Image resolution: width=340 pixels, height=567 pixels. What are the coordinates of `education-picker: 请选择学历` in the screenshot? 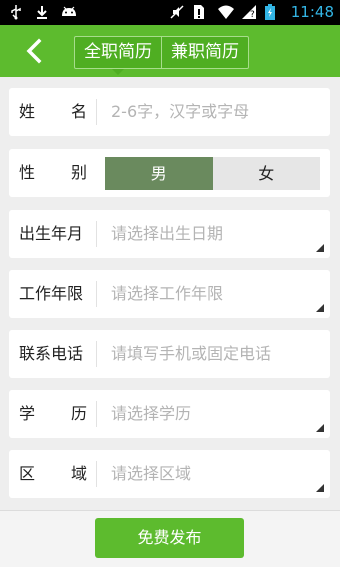 It's located at (211, 414).